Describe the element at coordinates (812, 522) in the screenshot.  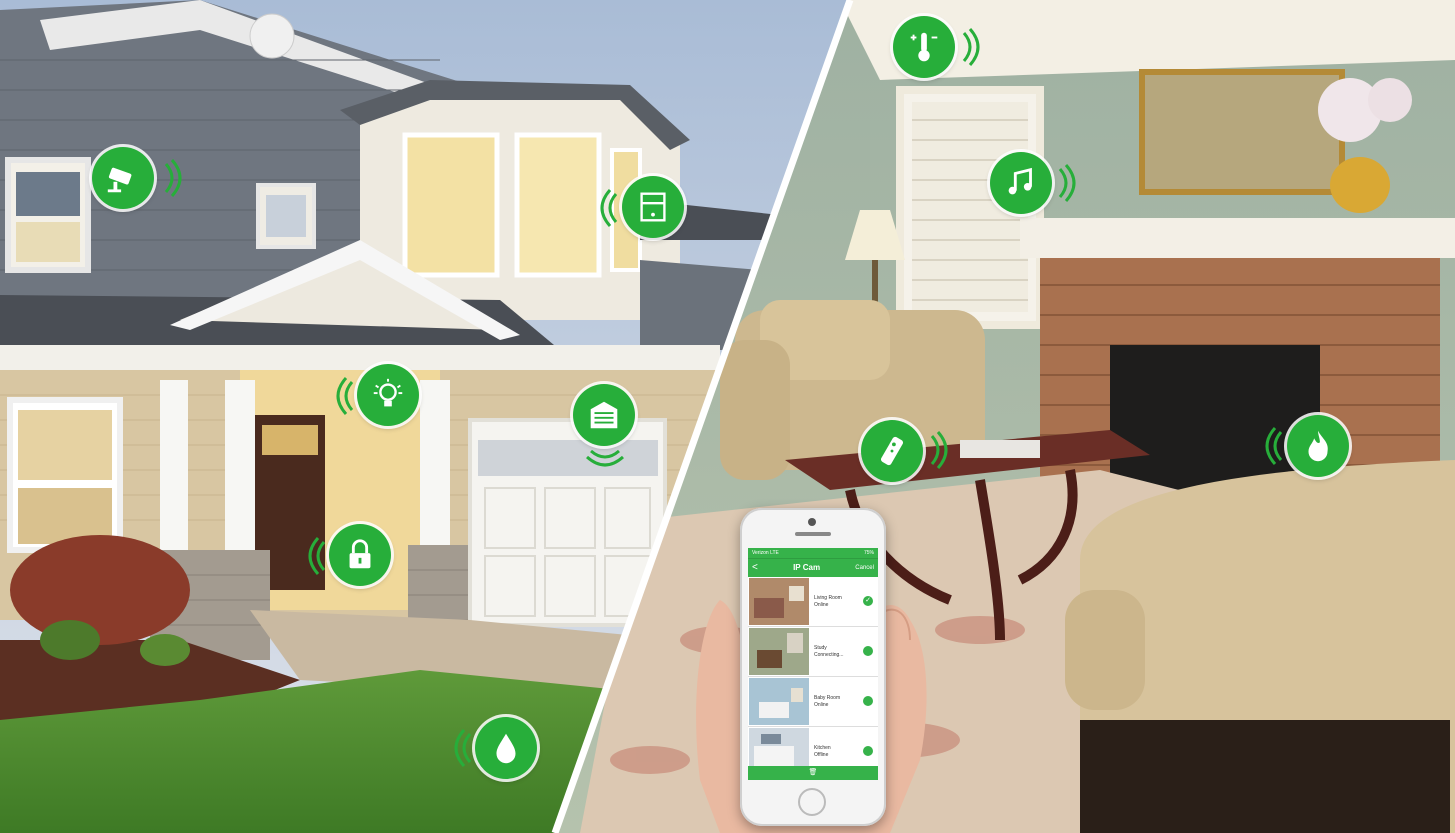
I see `front-camera` at that location.